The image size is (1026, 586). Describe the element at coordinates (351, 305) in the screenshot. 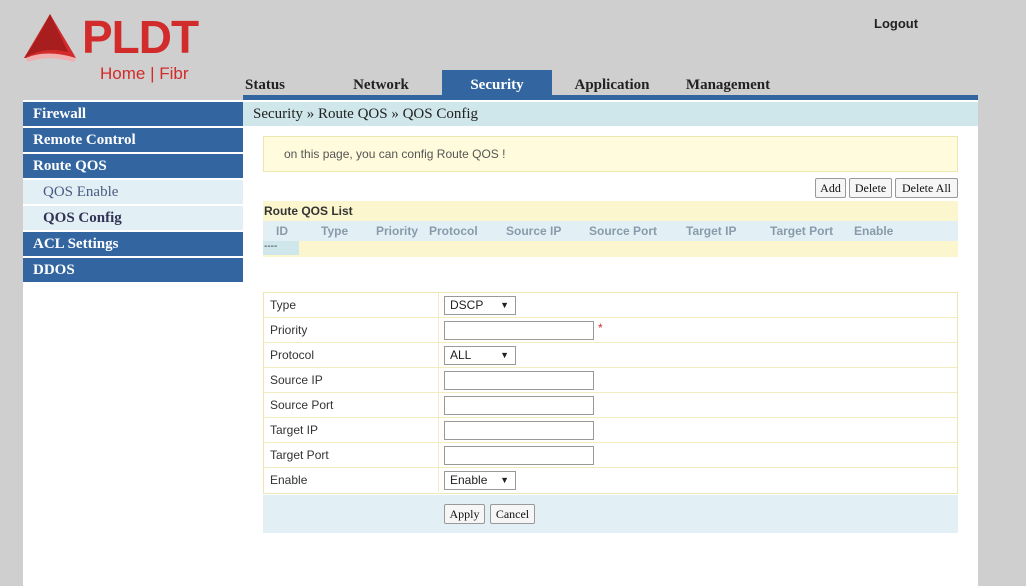

I see `type-label: Type` at that location.